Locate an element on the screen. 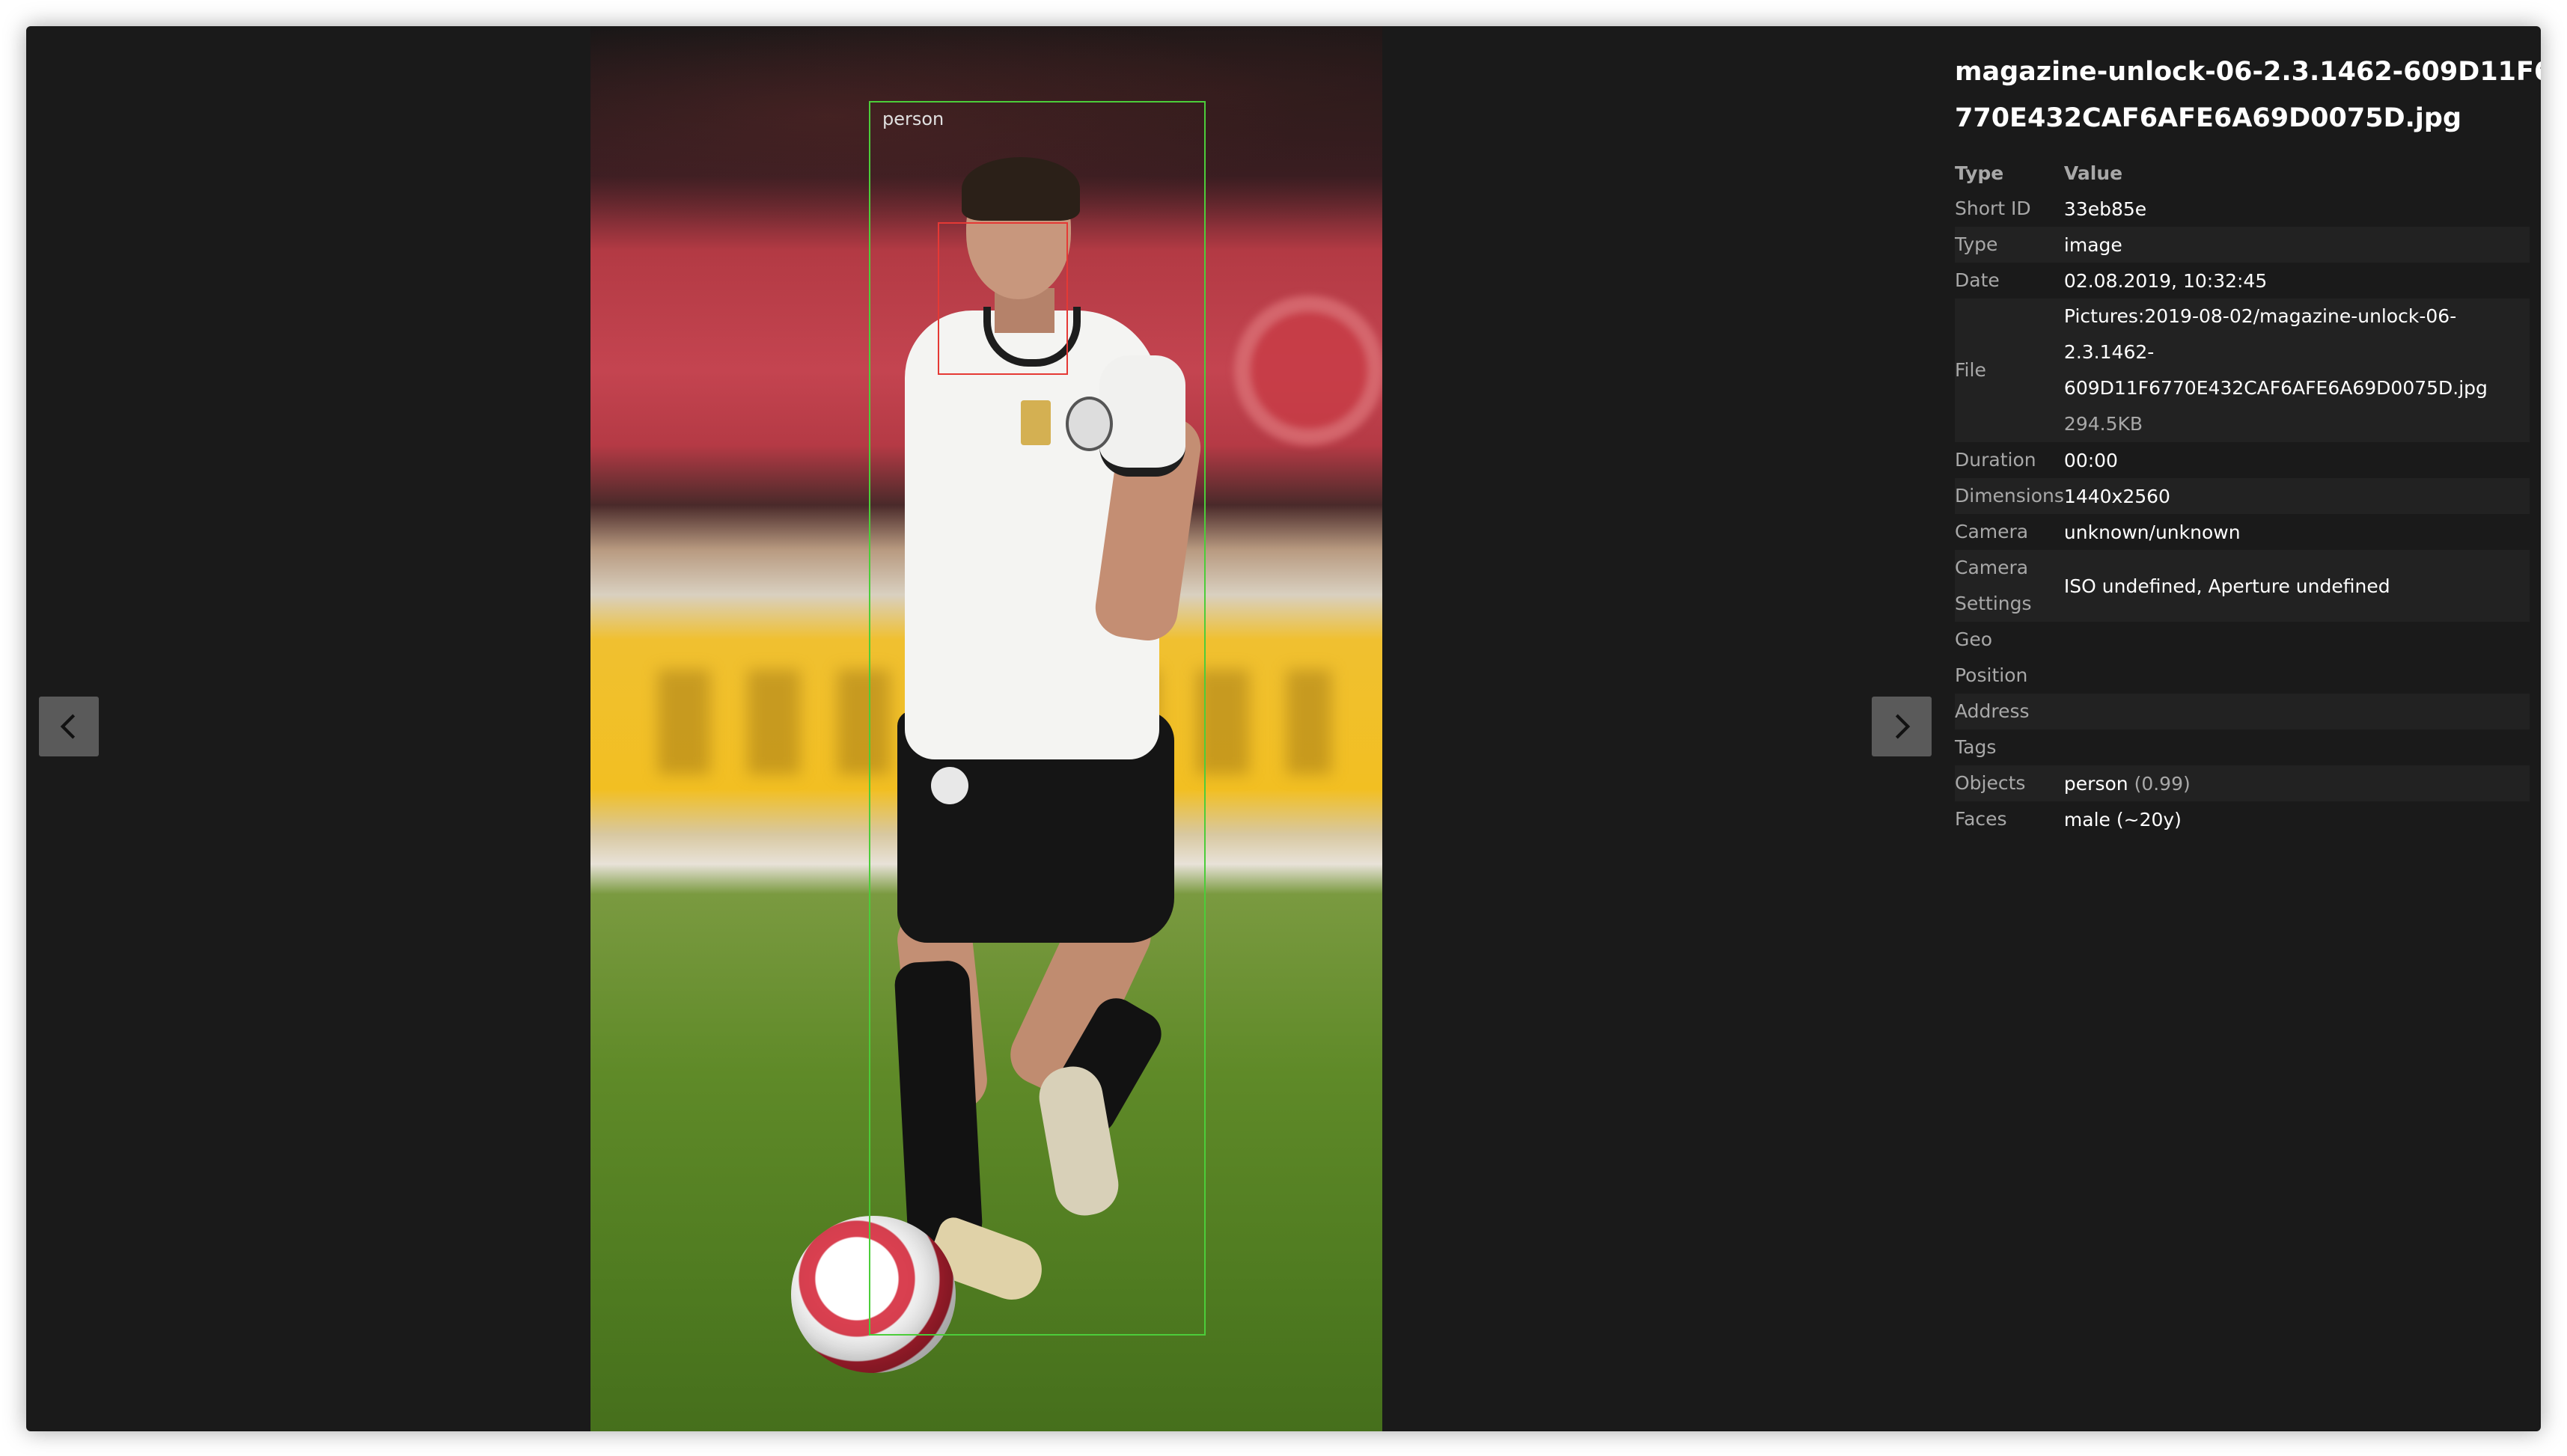  row-faces: Faces male (~20y) is located at coordinates (2242, 819).